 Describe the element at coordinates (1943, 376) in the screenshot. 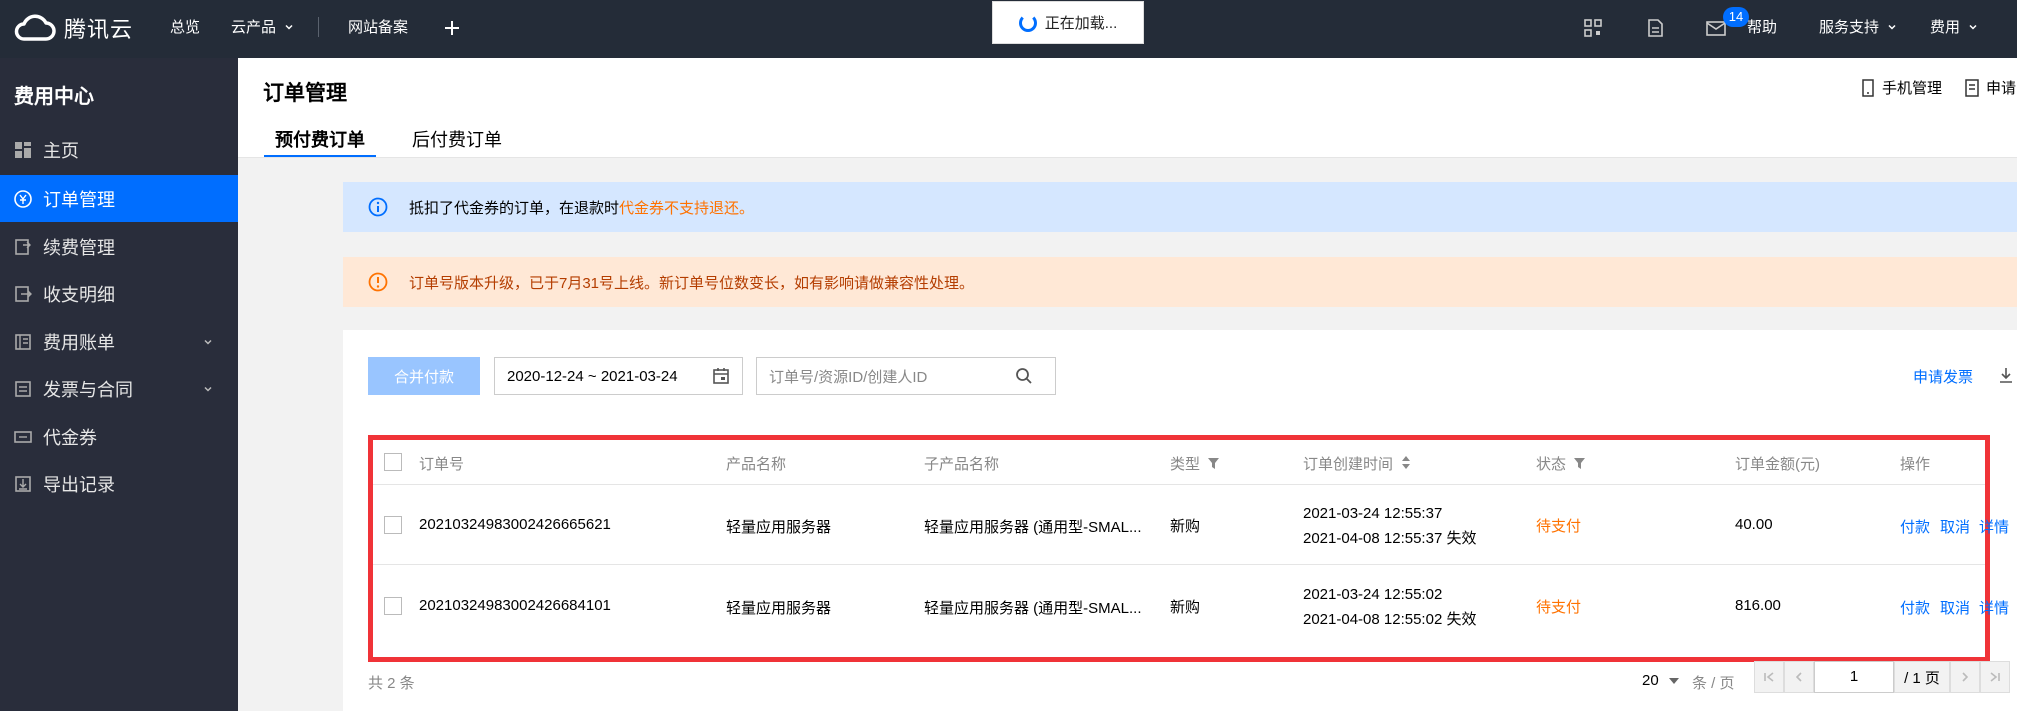

I see `apply-invoice-link: 申请发票` at that location.